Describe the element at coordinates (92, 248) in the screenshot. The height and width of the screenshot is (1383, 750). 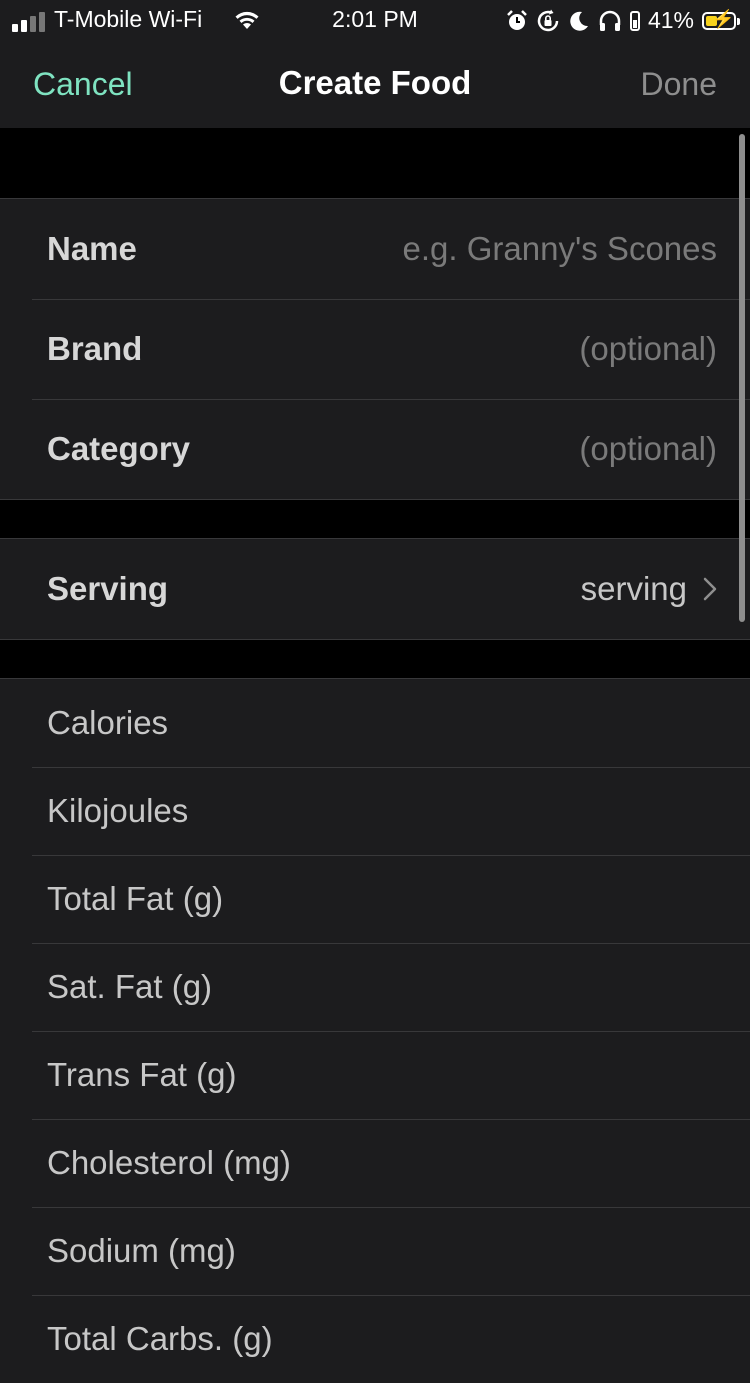
I see `name-label: Name` at that location.